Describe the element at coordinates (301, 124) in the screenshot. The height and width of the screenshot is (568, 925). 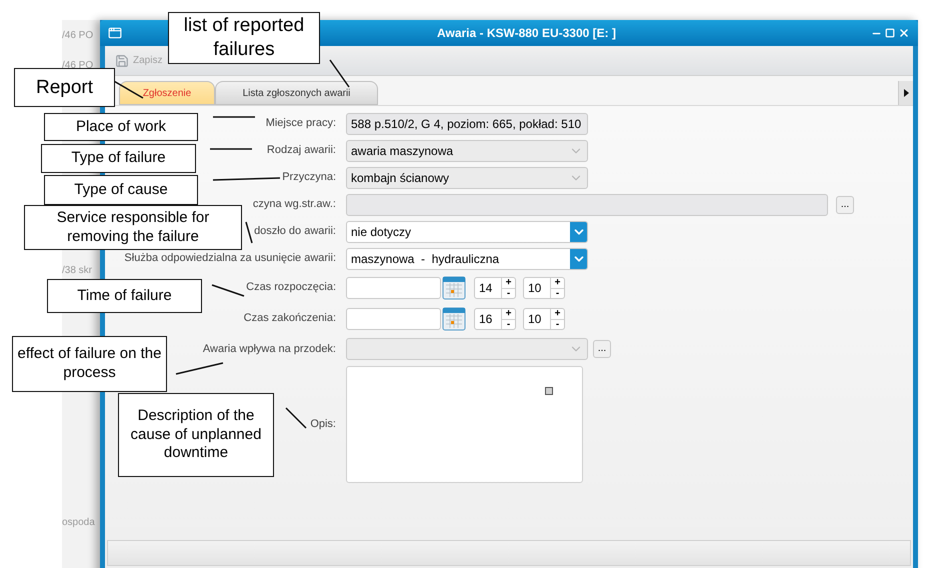
I see `field-label: Miejsce pracy:` at that location.